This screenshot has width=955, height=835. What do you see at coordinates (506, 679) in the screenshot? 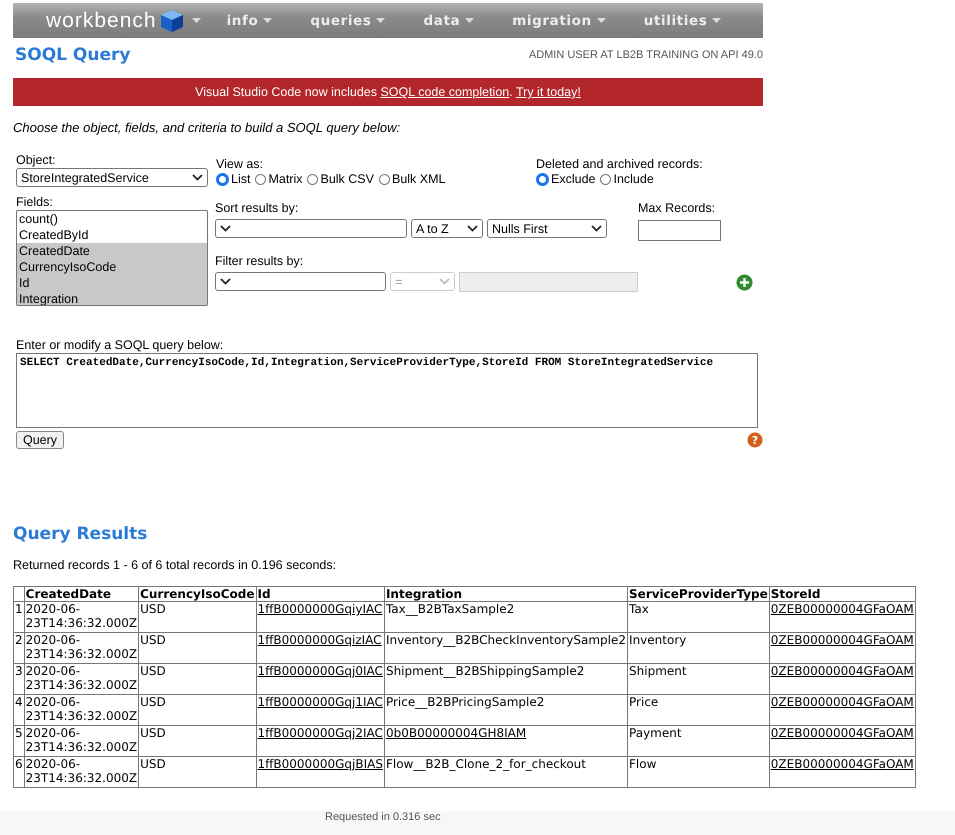
I see `table-cell: Shipment__B2BShippingSample2` at bounding box center [506, 679].